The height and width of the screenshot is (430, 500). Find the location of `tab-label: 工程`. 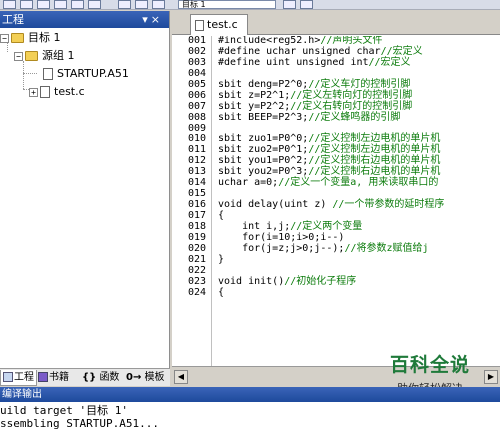

tab-label: 工程 is located at coordinates (24, 377).